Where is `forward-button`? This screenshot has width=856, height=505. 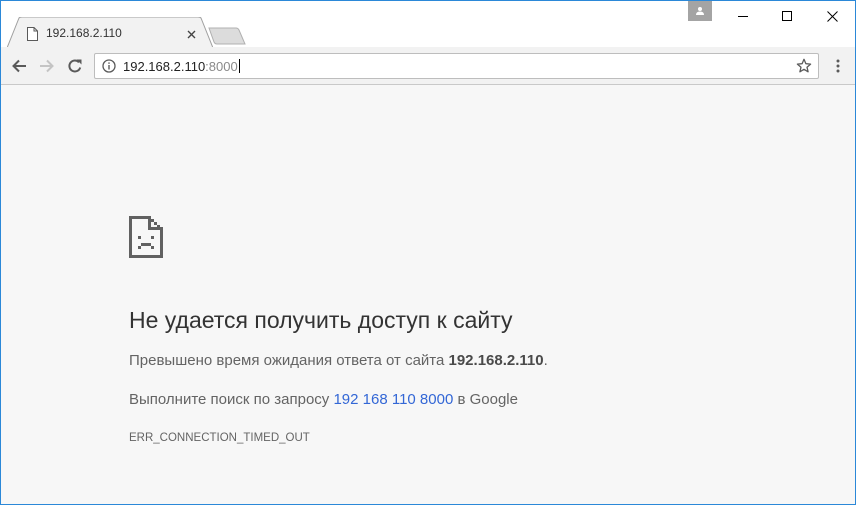 forward-button is located at coordinates (47, 66).